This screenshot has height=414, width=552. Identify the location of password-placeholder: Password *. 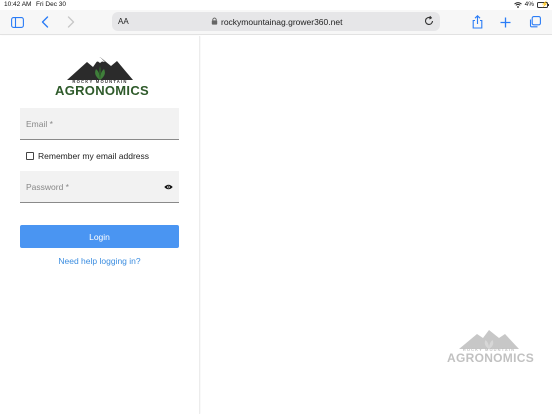
(47, 187).